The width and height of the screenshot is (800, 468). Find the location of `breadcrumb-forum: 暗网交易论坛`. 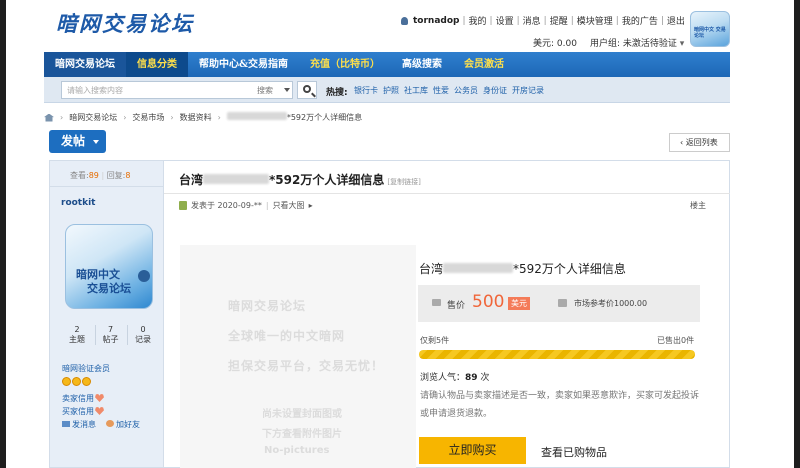

breadcrumb-forum: 暗网交易论坛 is located at coordinates (93, 117).